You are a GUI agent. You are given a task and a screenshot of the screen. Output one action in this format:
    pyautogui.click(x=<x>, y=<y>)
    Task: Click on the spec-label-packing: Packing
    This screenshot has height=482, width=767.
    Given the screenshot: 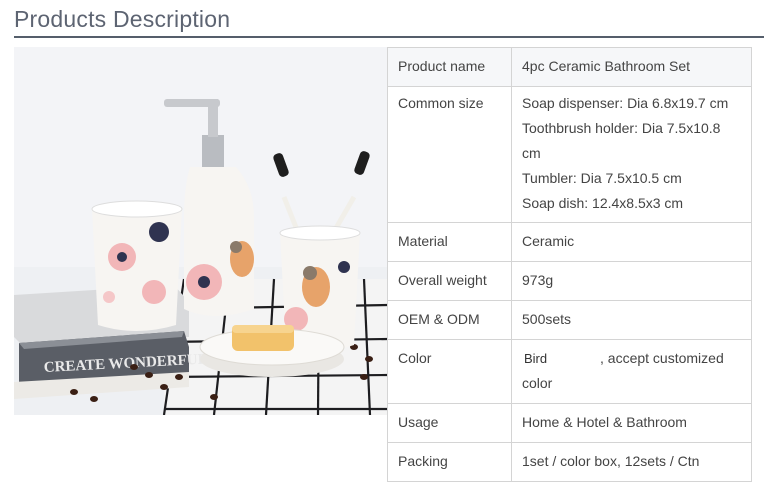 What is the action you would take?
    pyautogui.click(x=449, y=462)
    